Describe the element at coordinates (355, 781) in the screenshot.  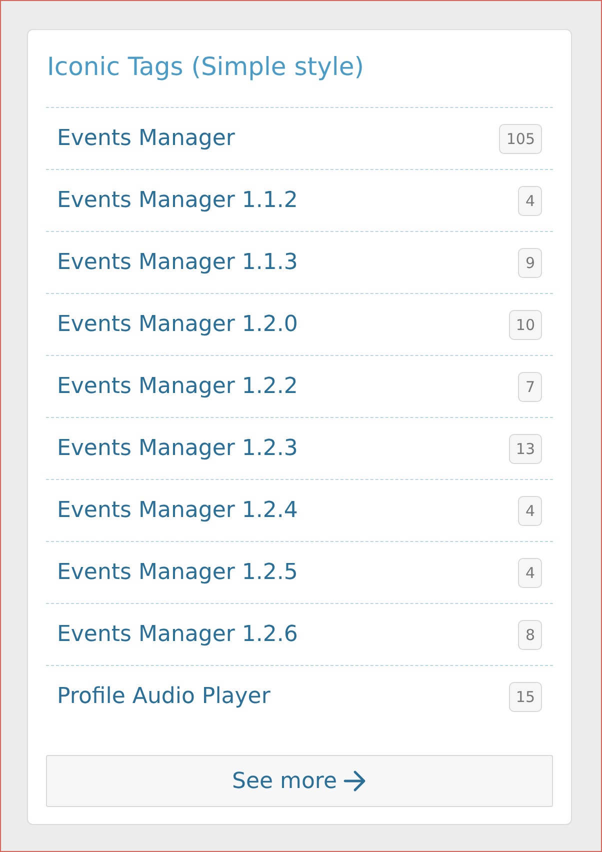
I see `arrow-right-icon` at that location.